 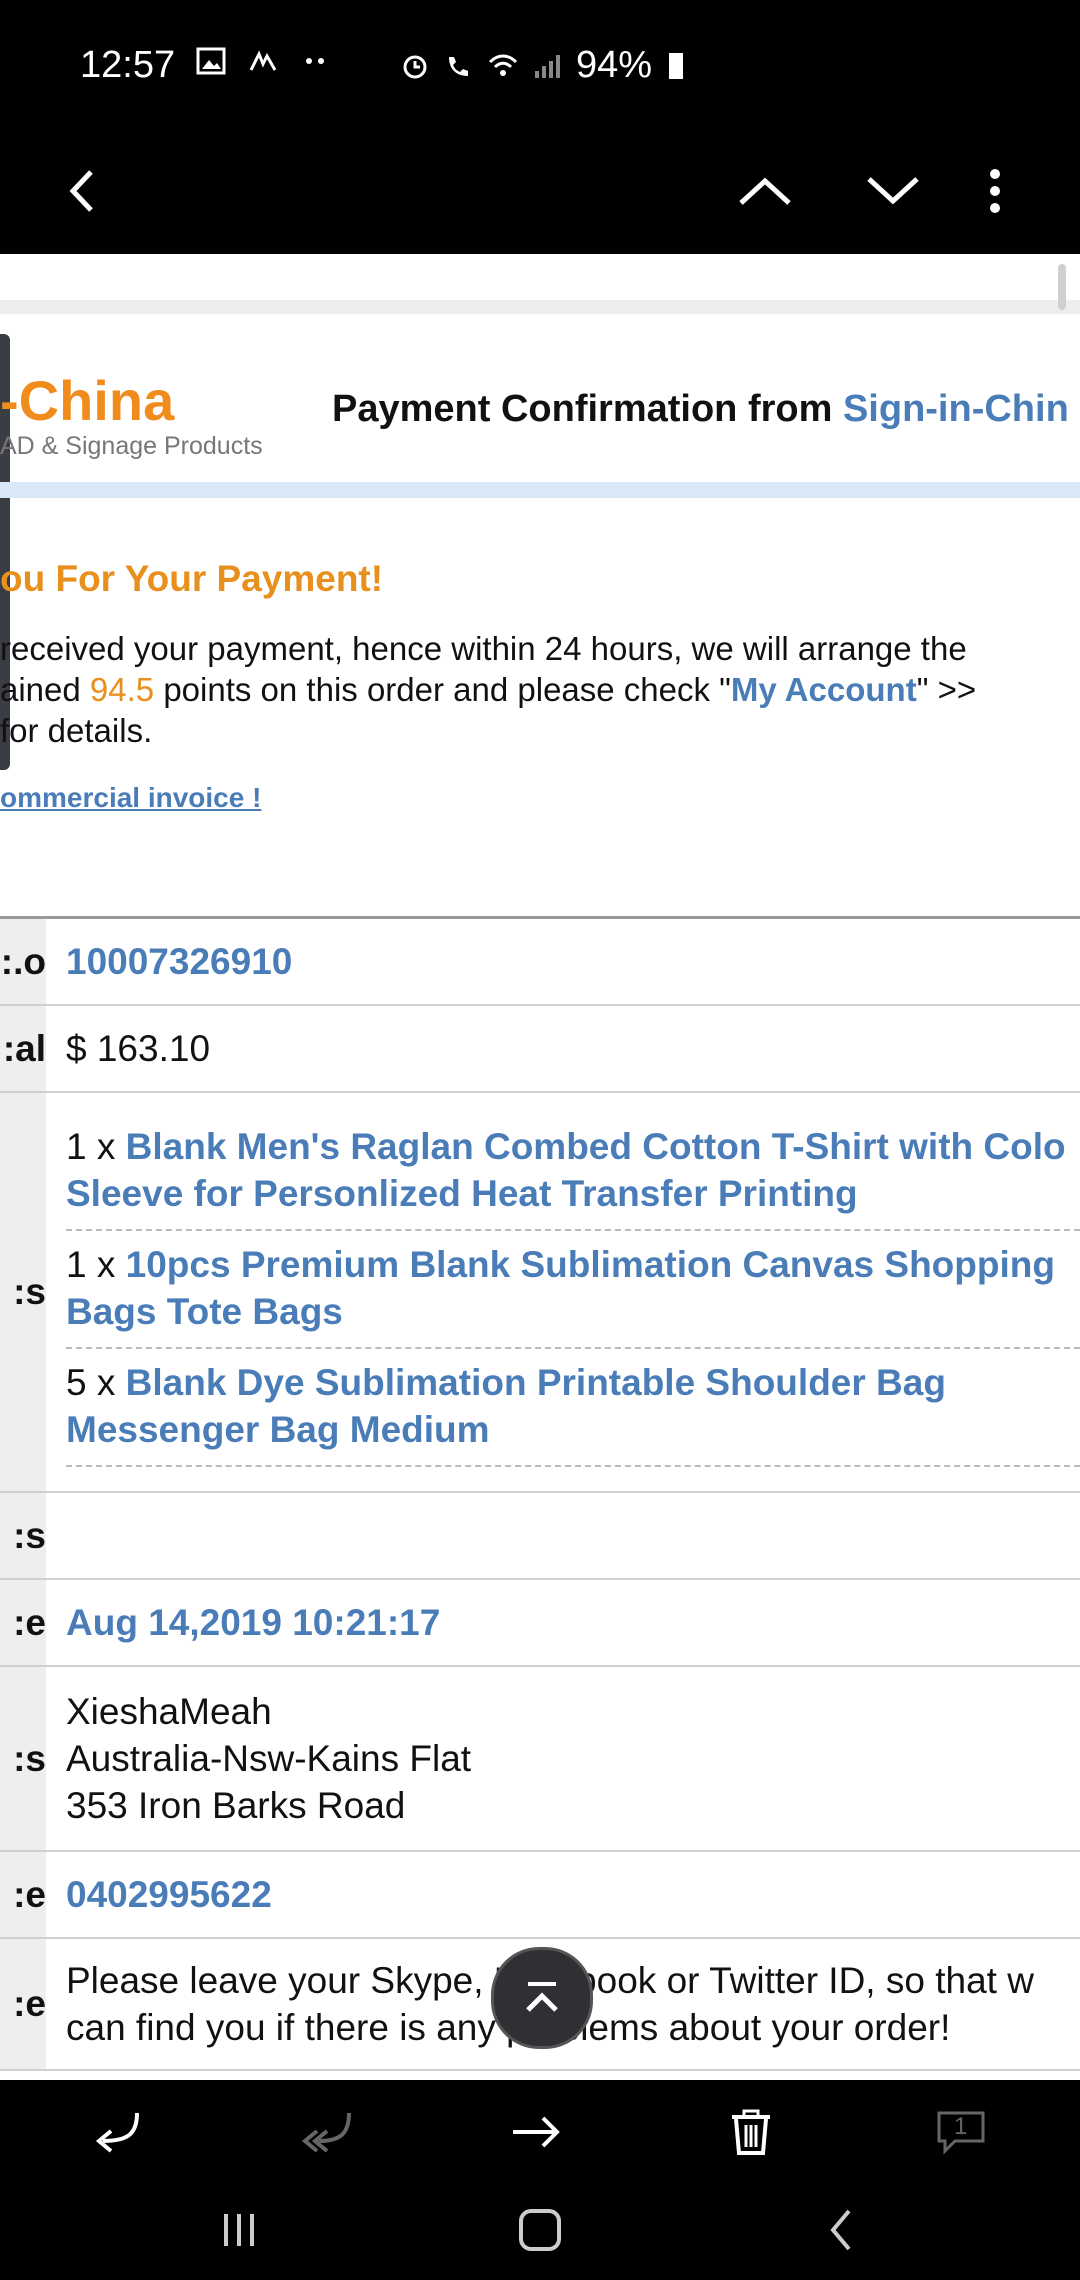 What do you see at coordinates (128, 65) in the screenshot?
I see `status-time: 12:57` at bounding box center [128, 65].